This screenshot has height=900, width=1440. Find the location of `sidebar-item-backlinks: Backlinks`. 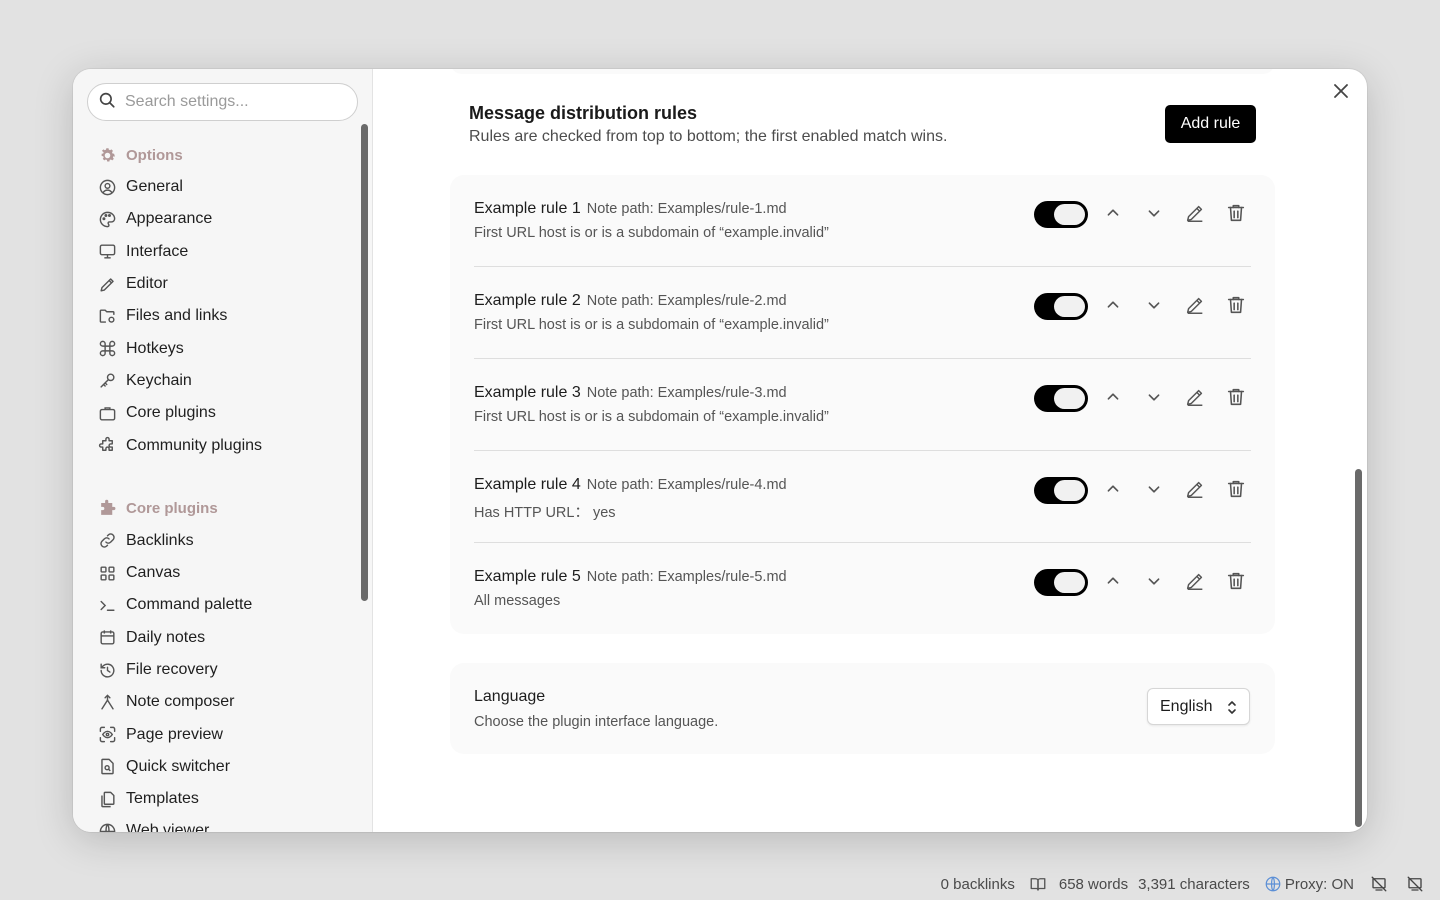

sidebar-item-backlinks: Backlinks is located at coordinates (222, 541).